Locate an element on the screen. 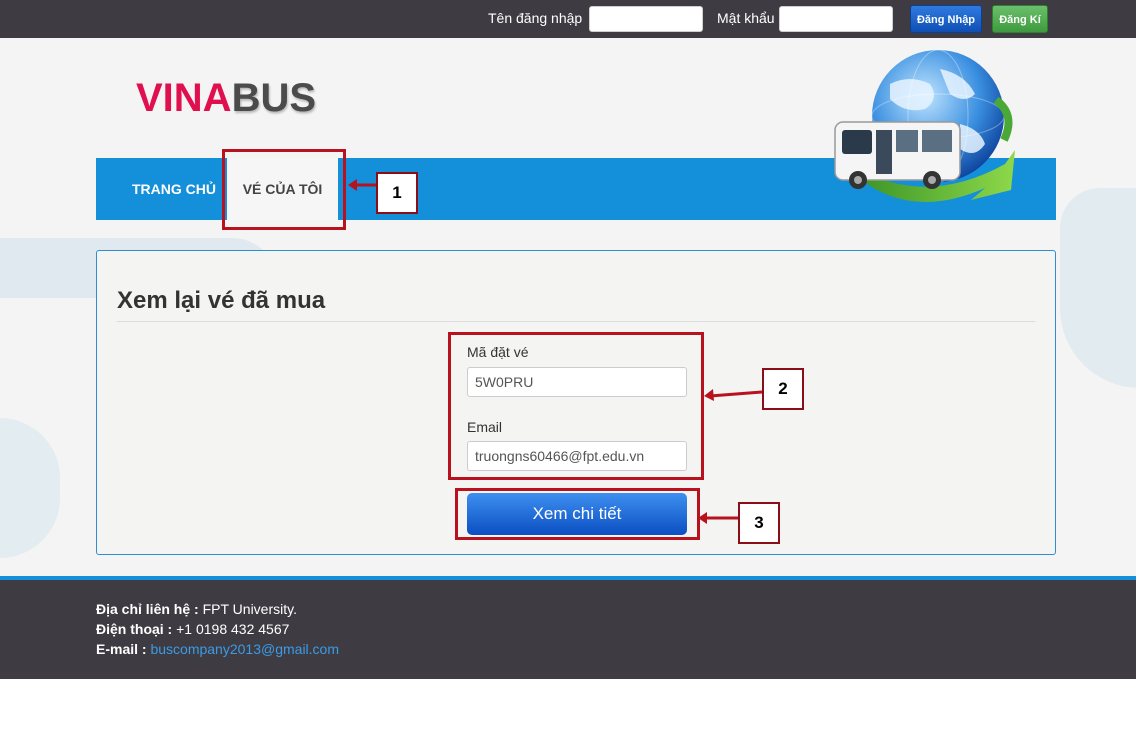  footer-email-label: E-mail : is located at coordinates (121, 649).